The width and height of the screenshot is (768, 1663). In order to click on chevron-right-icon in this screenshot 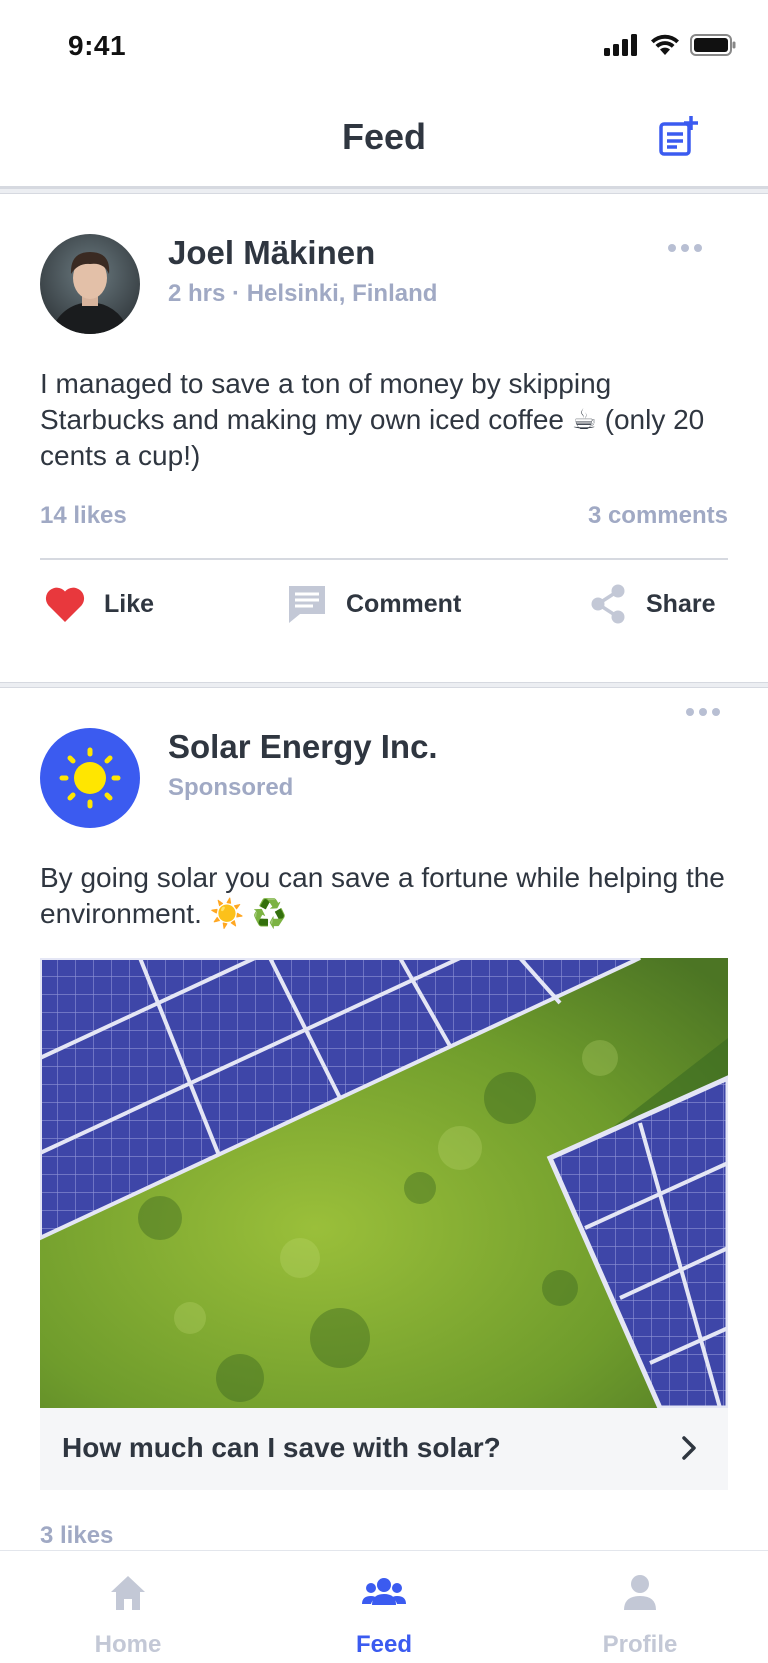, I will do `click(689, 1448)`.